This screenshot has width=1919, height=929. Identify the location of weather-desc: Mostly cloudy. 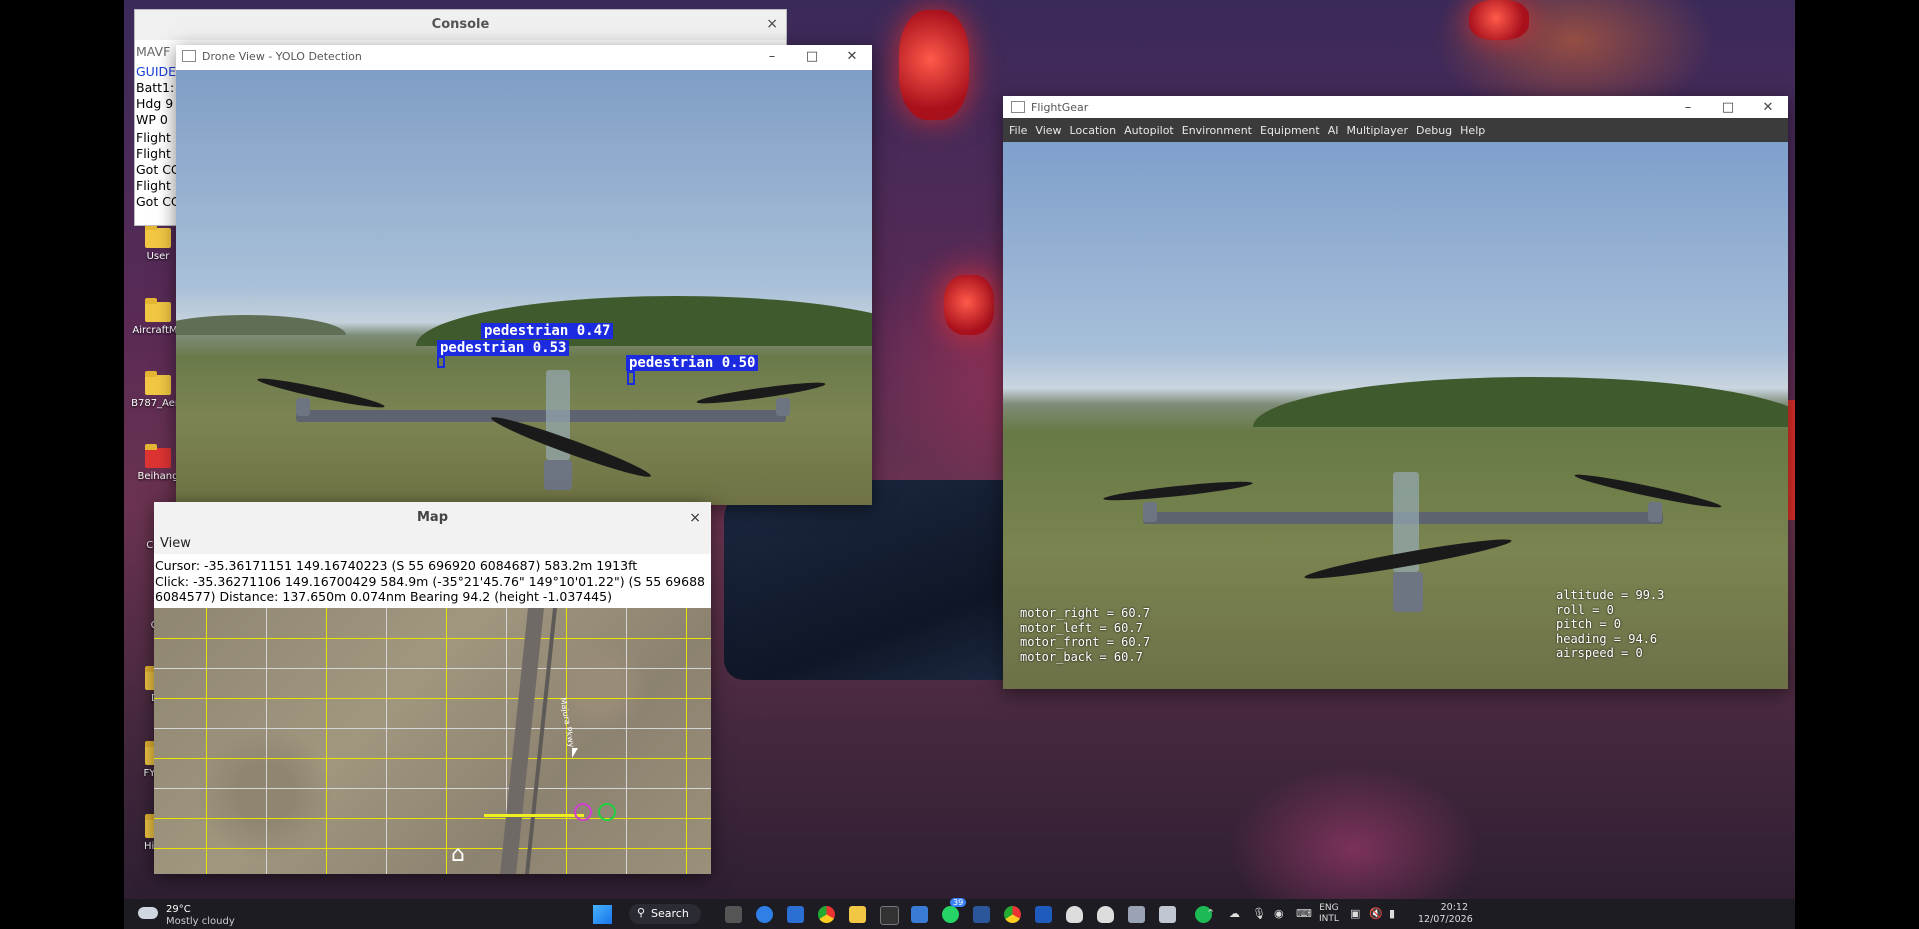
(200, 921).